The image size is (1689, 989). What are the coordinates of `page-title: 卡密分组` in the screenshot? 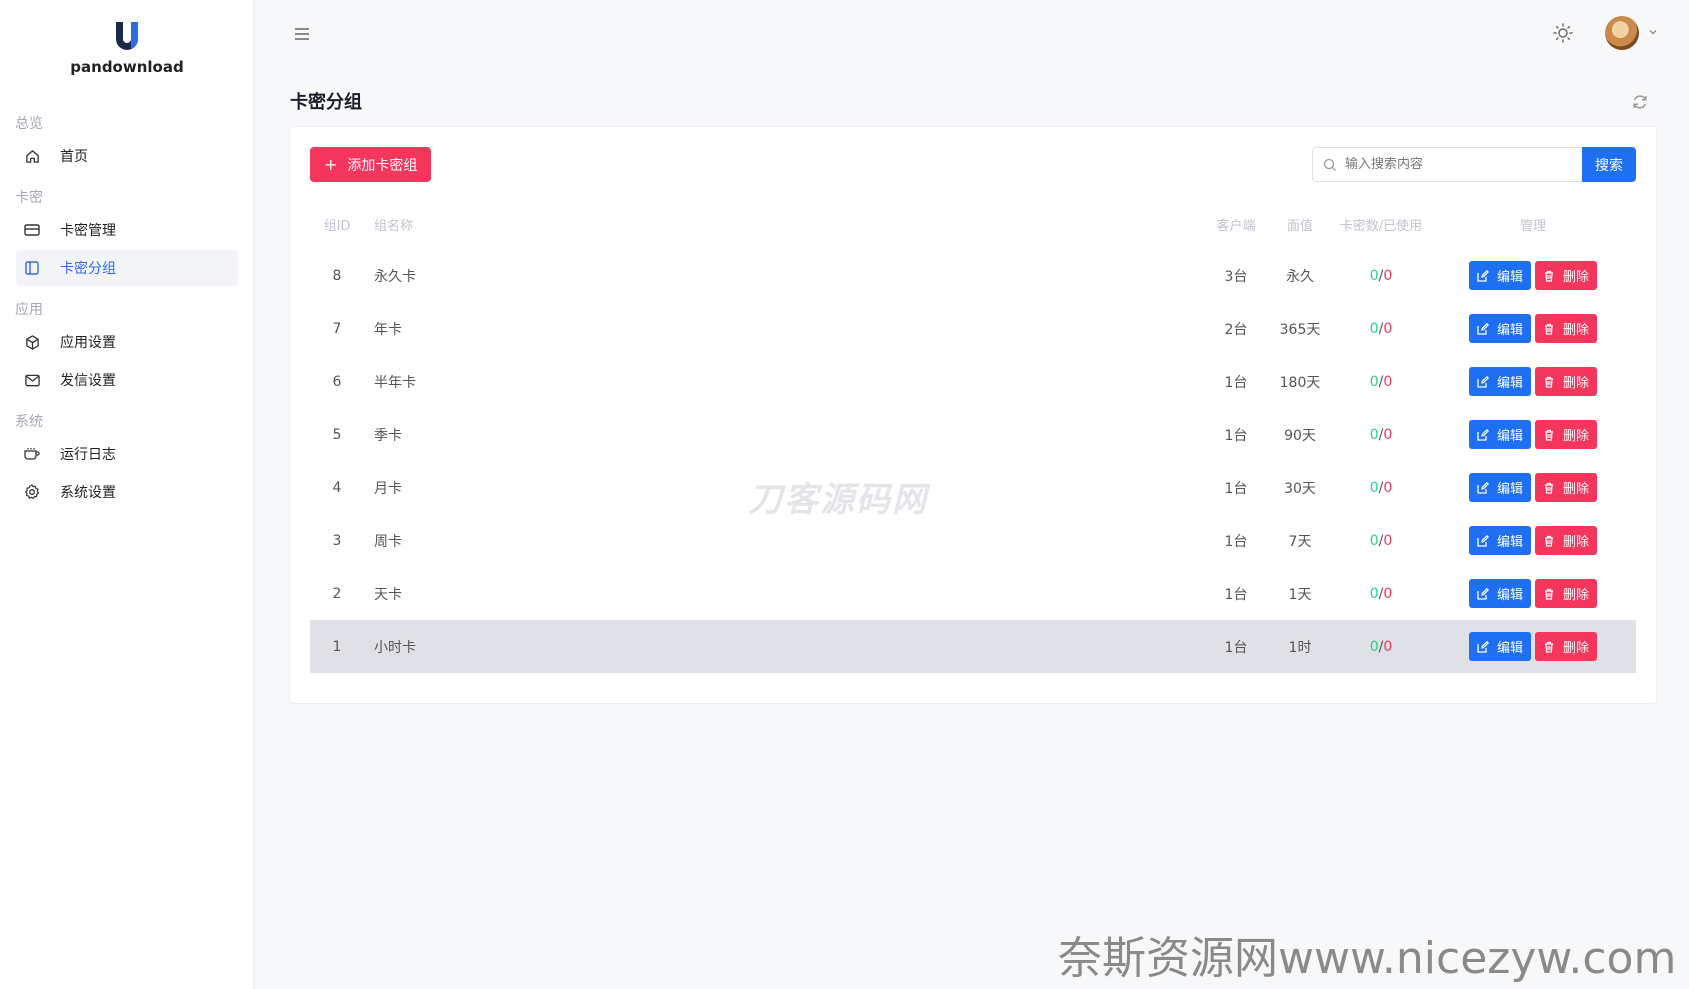 It's located at (326, 102).